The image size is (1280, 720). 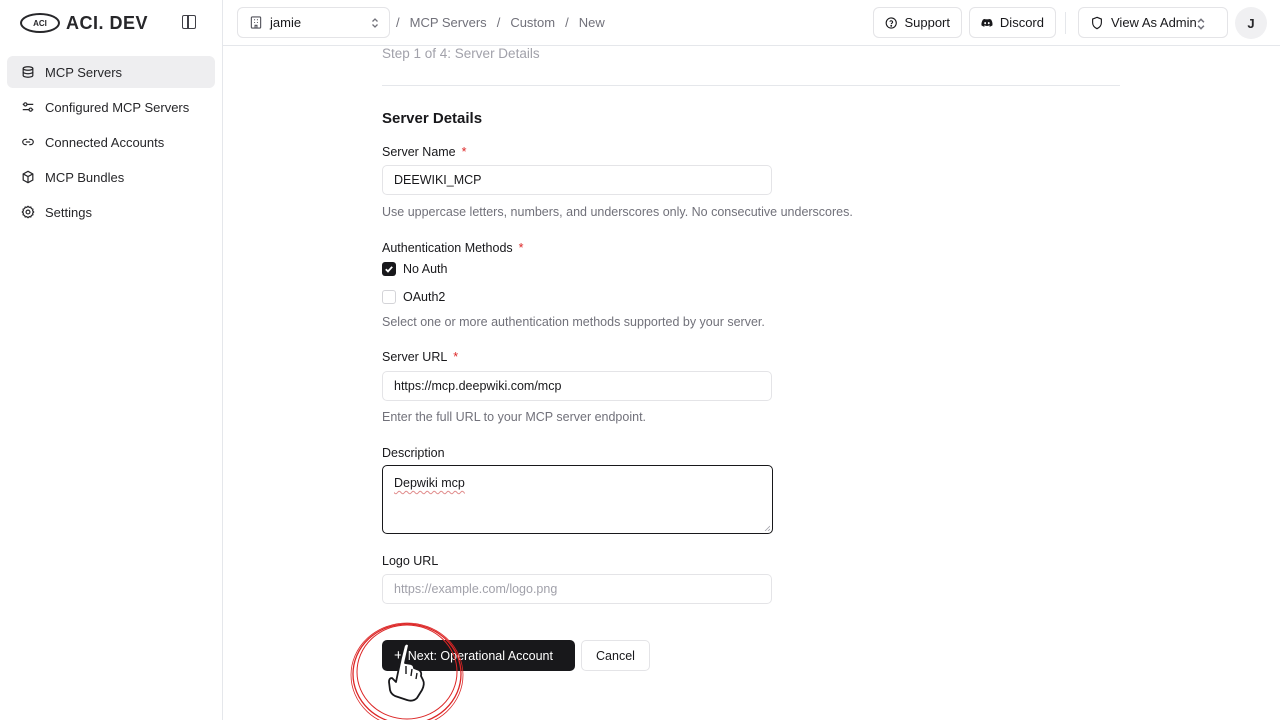 What do you see at coordinates (1251, 23) in the screenshot?
I see `user-avatar: J` at bounding box center [1251, 23].